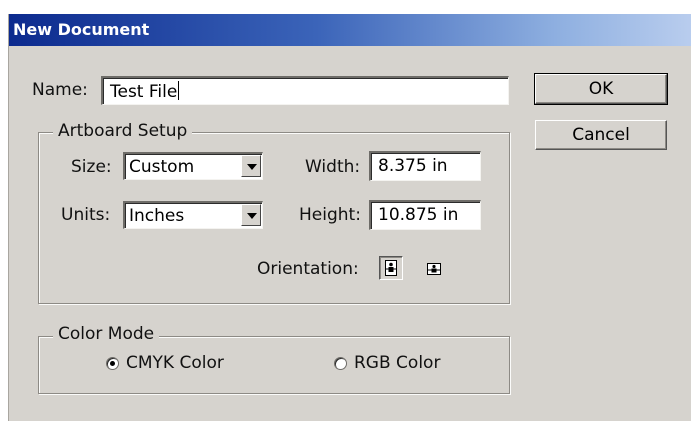  I want to click on size-dropdown: Custom, so click(193, 166).